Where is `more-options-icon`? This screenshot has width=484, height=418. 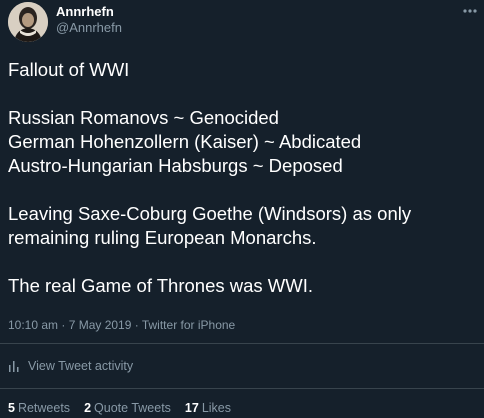 more-options-icon is located at coordinates (470, 11).